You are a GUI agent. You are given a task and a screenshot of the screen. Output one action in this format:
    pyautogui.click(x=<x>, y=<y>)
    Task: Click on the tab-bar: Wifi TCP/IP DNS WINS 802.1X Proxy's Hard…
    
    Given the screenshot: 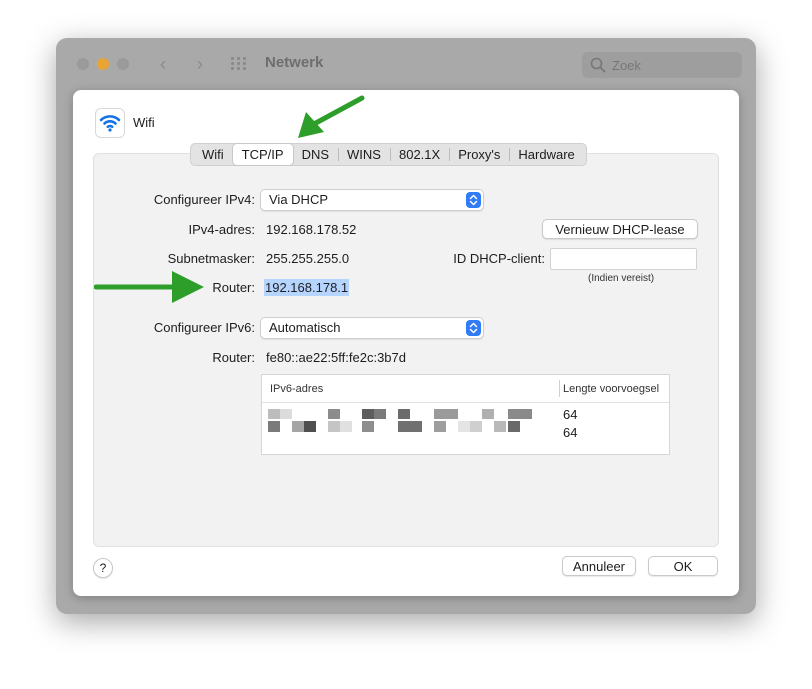 What is the action you would take?
    pyautogui.click(x=388, y=154)
    